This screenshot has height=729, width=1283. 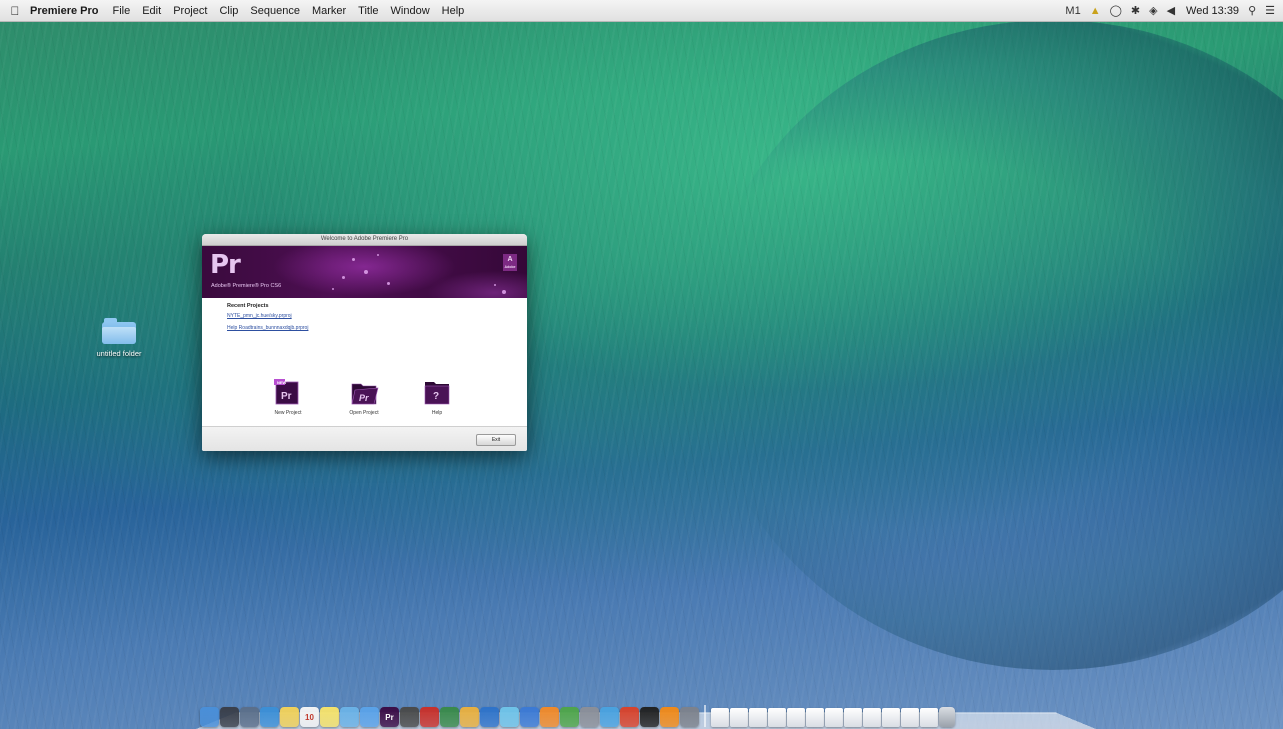 What do you see at coordinates (689, 717) in the screenshot?
I see `dock-app-gray-icon` at bounding box center [689, 717].